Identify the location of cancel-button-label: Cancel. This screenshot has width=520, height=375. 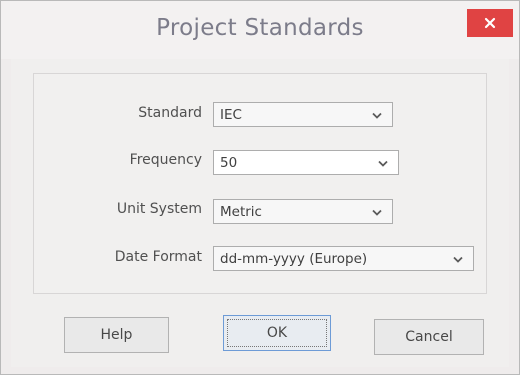
(429, 337).